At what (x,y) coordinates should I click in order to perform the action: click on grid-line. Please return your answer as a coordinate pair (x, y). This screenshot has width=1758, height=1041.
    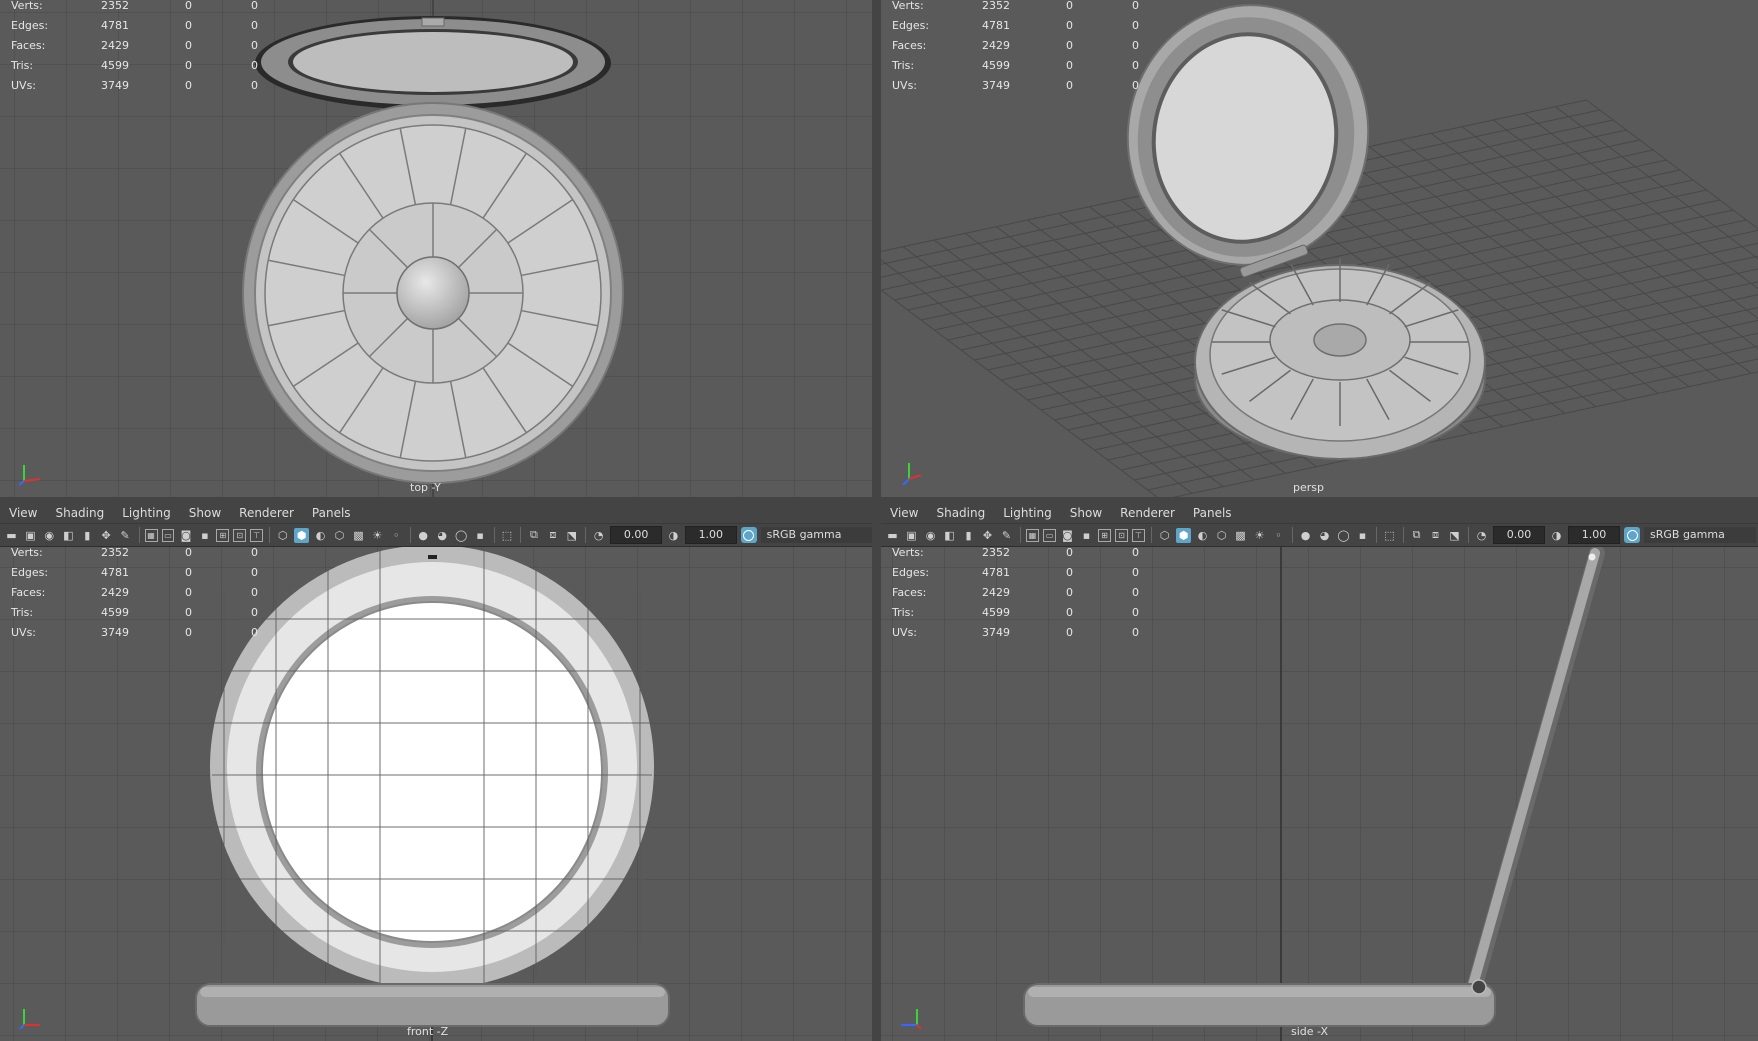
    Looking at the image, I should click on (1037, 376).